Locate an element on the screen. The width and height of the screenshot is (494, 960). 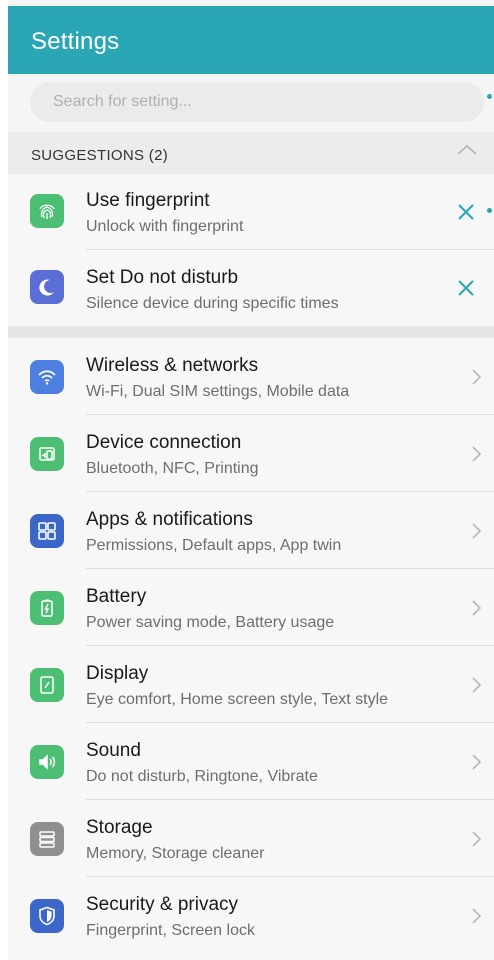
settings-item-storage: Storage Memory, Storage cleaner is located at coordinates (251, 838).